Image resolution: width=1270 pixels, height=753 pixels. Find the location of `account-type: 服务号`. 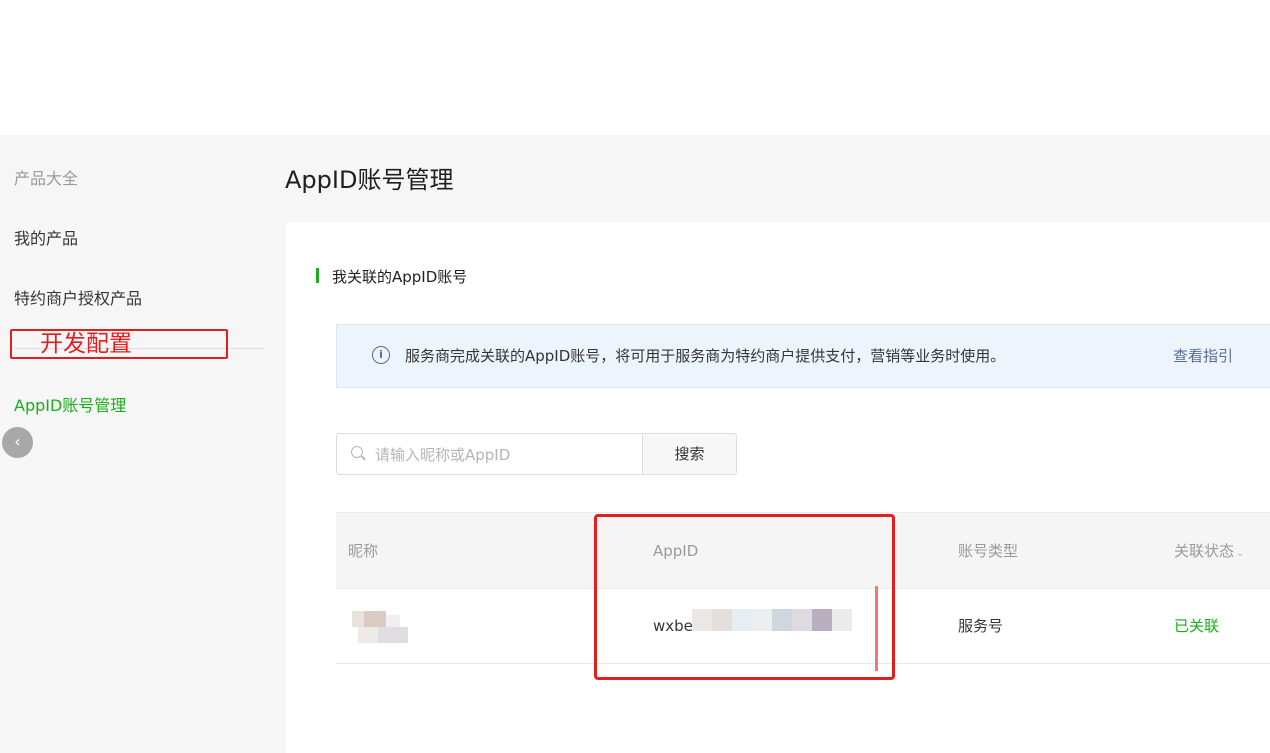

account-type: 服务号 is located at coordinates (981, 626).